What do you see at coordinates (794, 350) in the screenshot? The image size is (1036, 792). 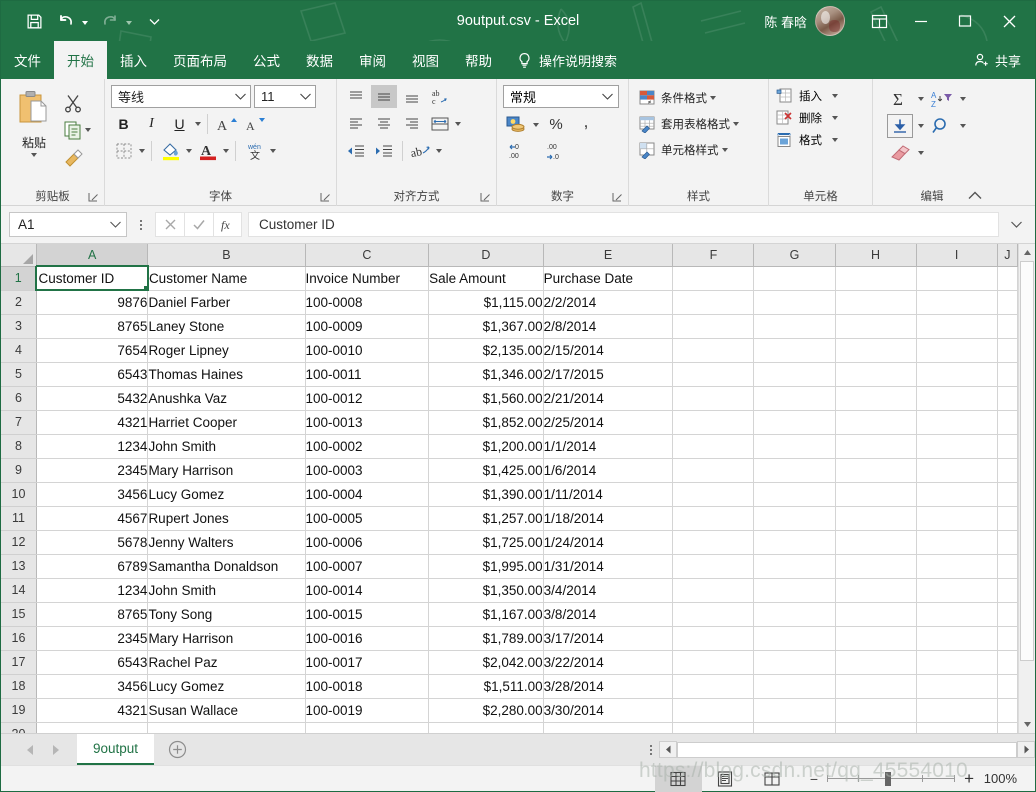 I see `cell-G4` at bounding box center [794, 350].